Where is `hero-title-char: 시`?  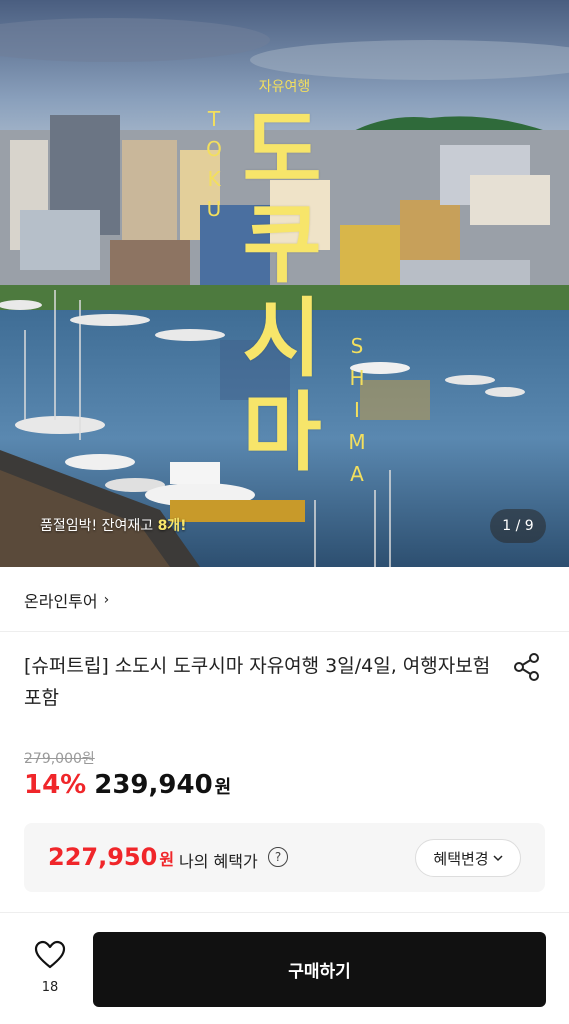
hero-title-char: 시 is located at coordinates (282, 339).